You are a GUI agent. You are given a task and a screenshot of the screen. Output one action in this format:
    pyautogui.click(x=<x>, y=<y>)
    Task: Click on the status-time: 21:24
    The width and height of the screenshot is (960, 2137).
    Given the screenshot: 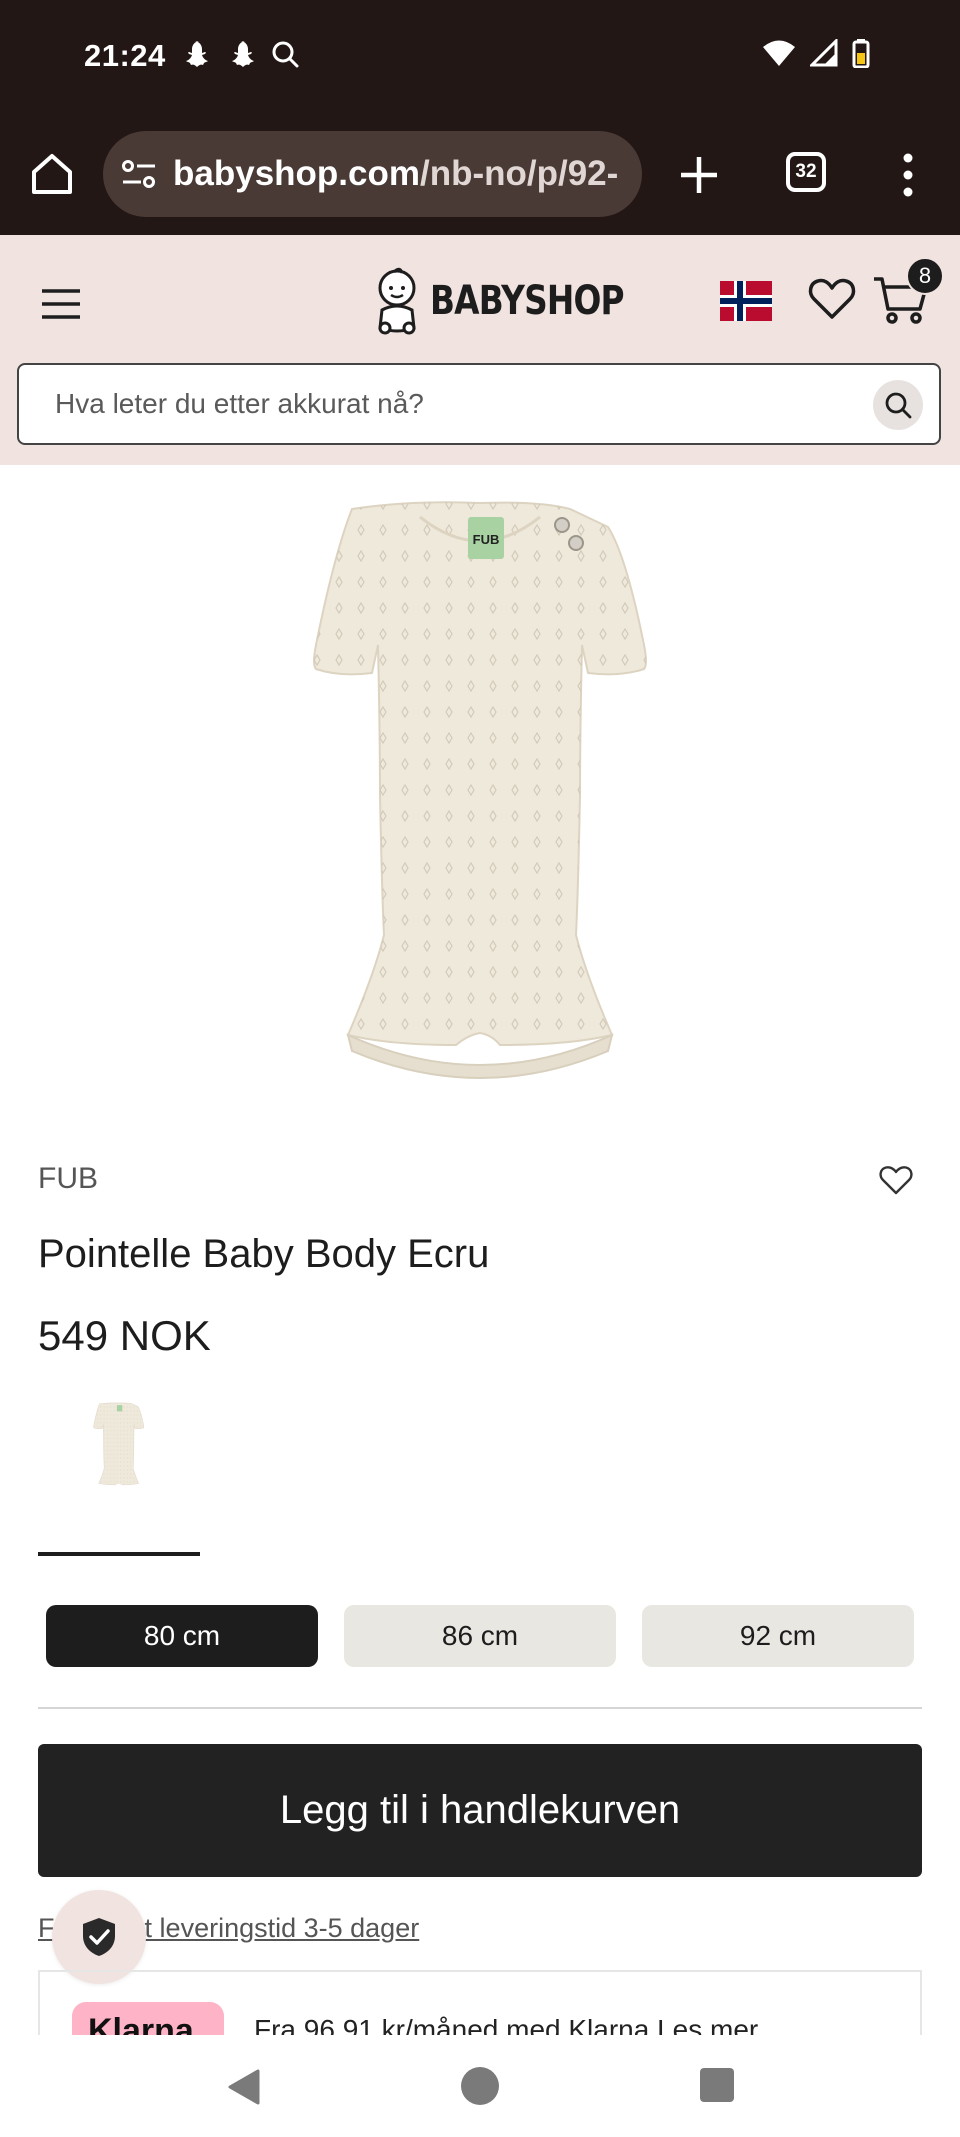 What is the action you would take?
    pyautogui.click(x=125, y=55)
    